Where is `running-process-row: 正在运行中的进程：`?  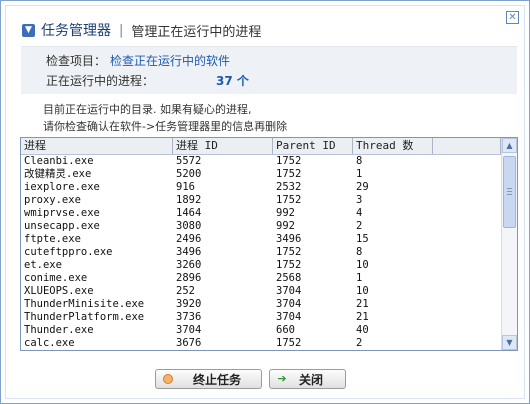
running-process-row: 正在运行中的进程： is located at coordinates (100, 80).